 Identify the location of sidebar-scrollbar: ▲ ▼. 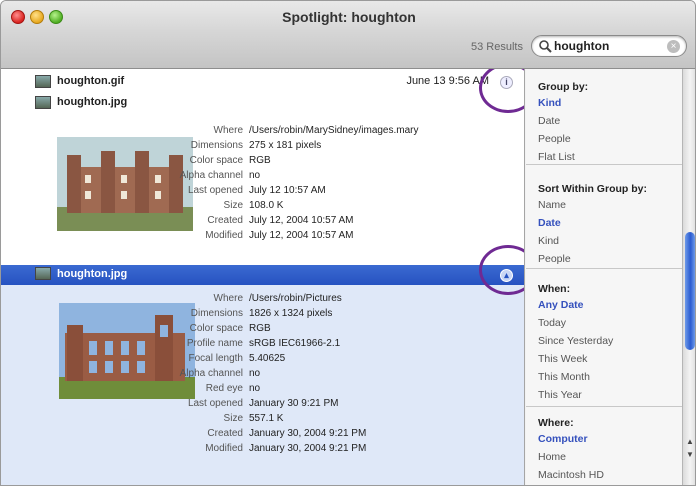
(688, 277).